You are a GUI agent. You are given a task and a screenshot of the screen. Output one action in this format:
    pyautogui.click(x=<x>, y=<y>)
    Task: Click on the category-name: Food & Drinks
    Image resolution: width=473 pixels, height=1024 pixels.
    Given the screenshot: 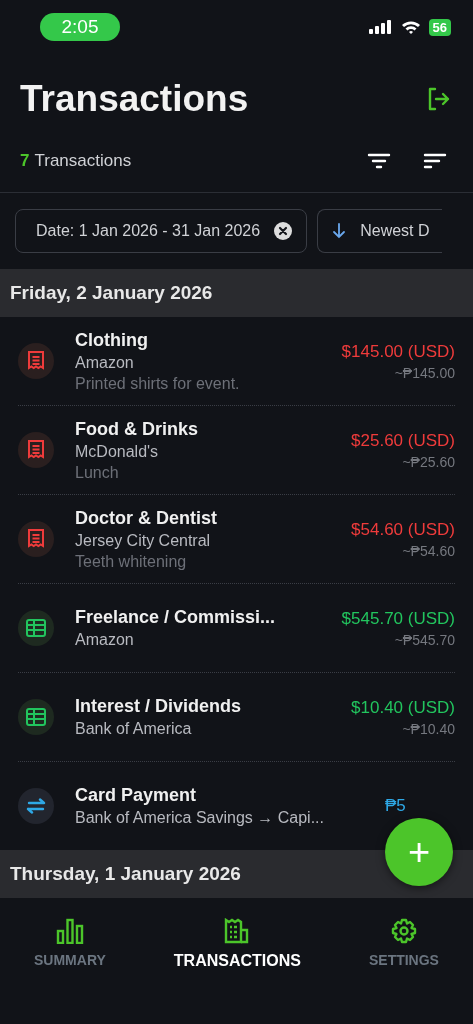 What is the action you would take?
    pyautogui.click(x=137, y=429)
    